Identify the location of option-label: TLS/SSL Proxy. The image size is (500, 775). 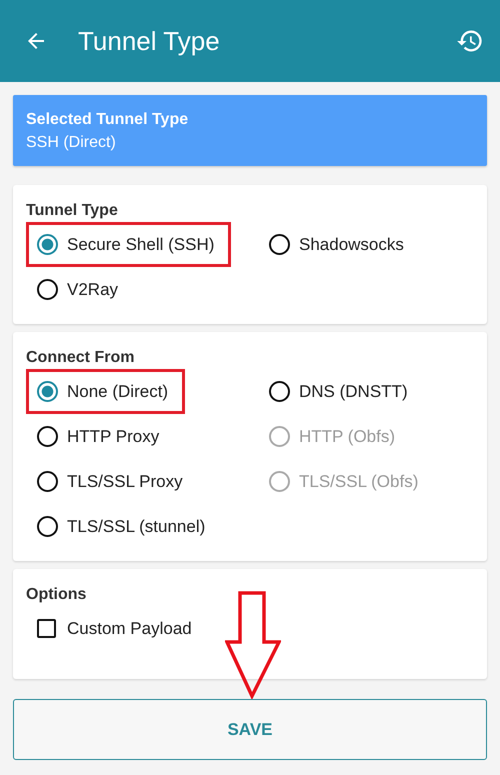
(125, 482).